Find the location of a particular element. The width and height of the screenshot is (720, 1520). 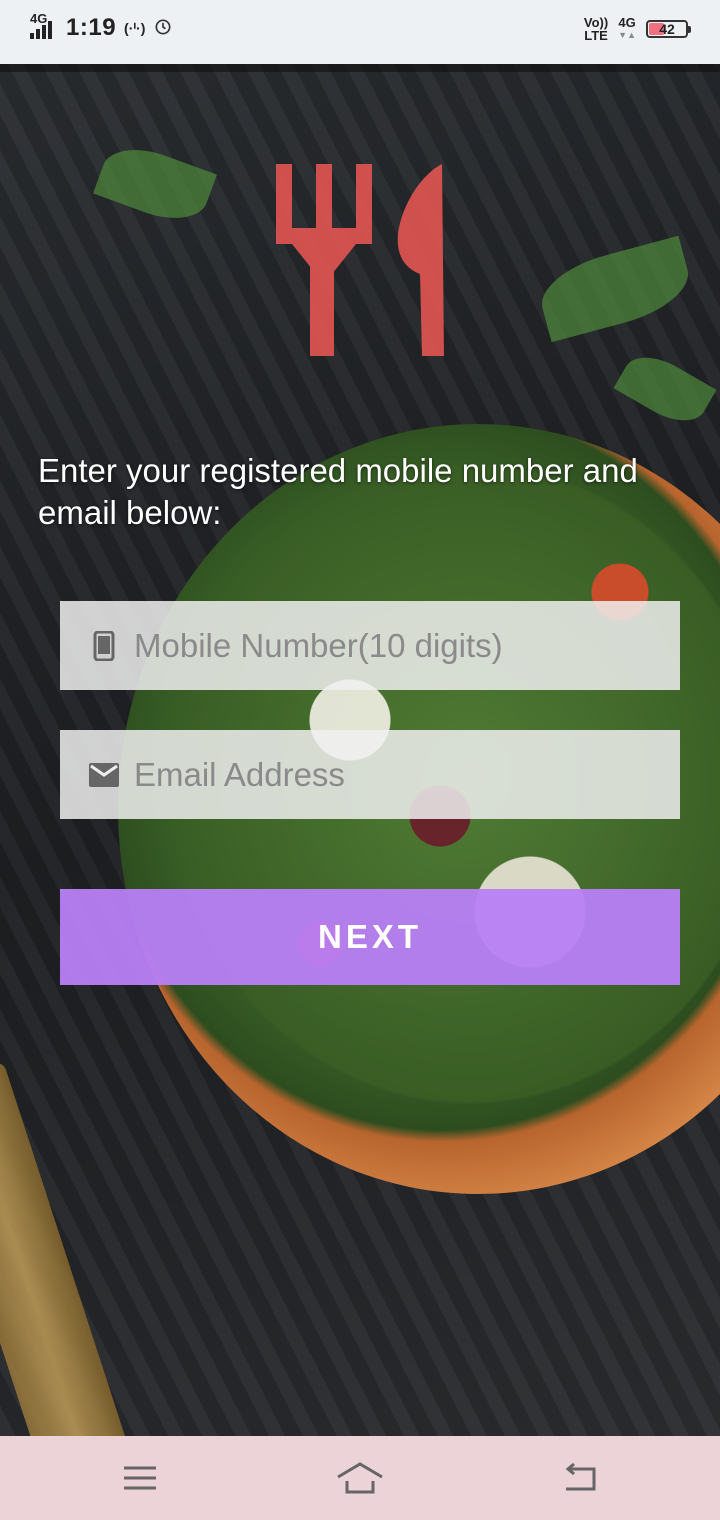

status-bar: 4G 1:19 (·ᑊ·) Vo)) LTE 4G ▼▲ 42 is located at coordinates (360, 32).